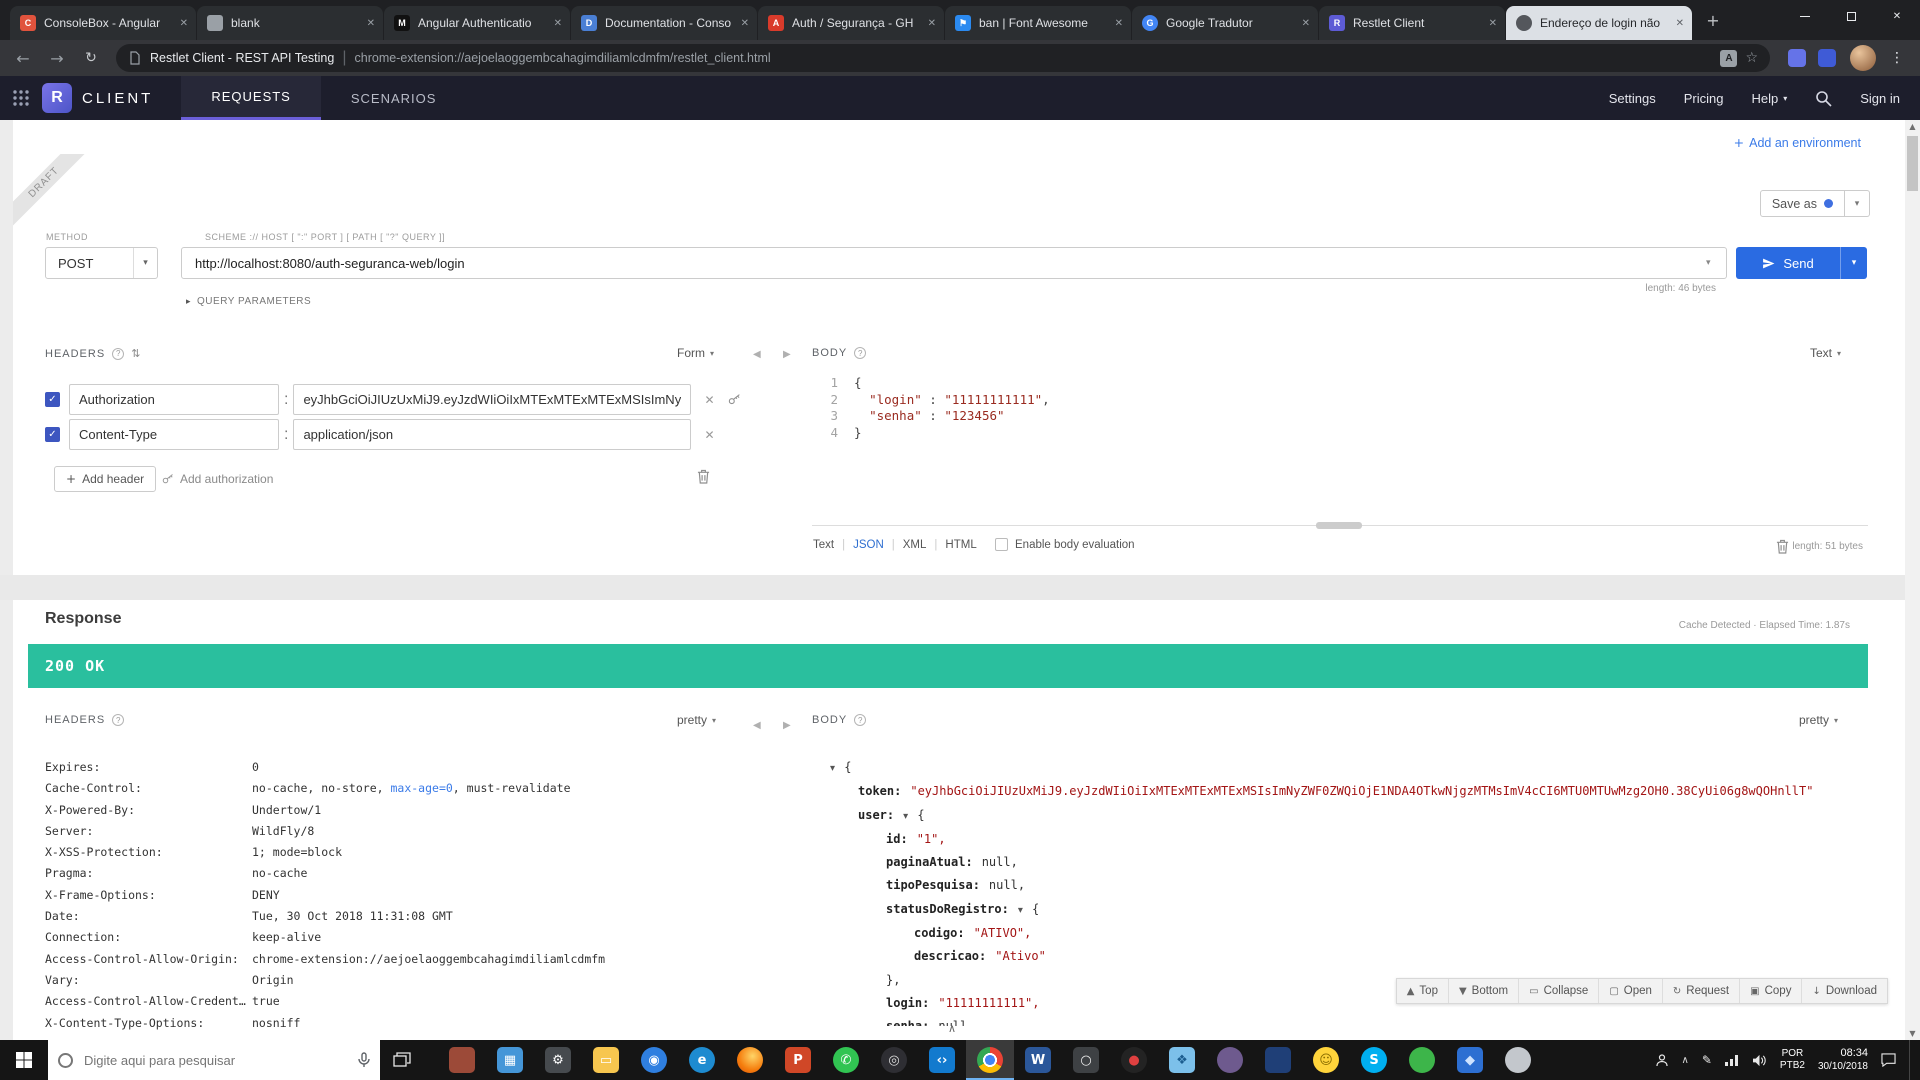 Image resolution: width=1920 pixels, height=1080 pixels. I want to click on translate-icon: A, so click(1729, 58).